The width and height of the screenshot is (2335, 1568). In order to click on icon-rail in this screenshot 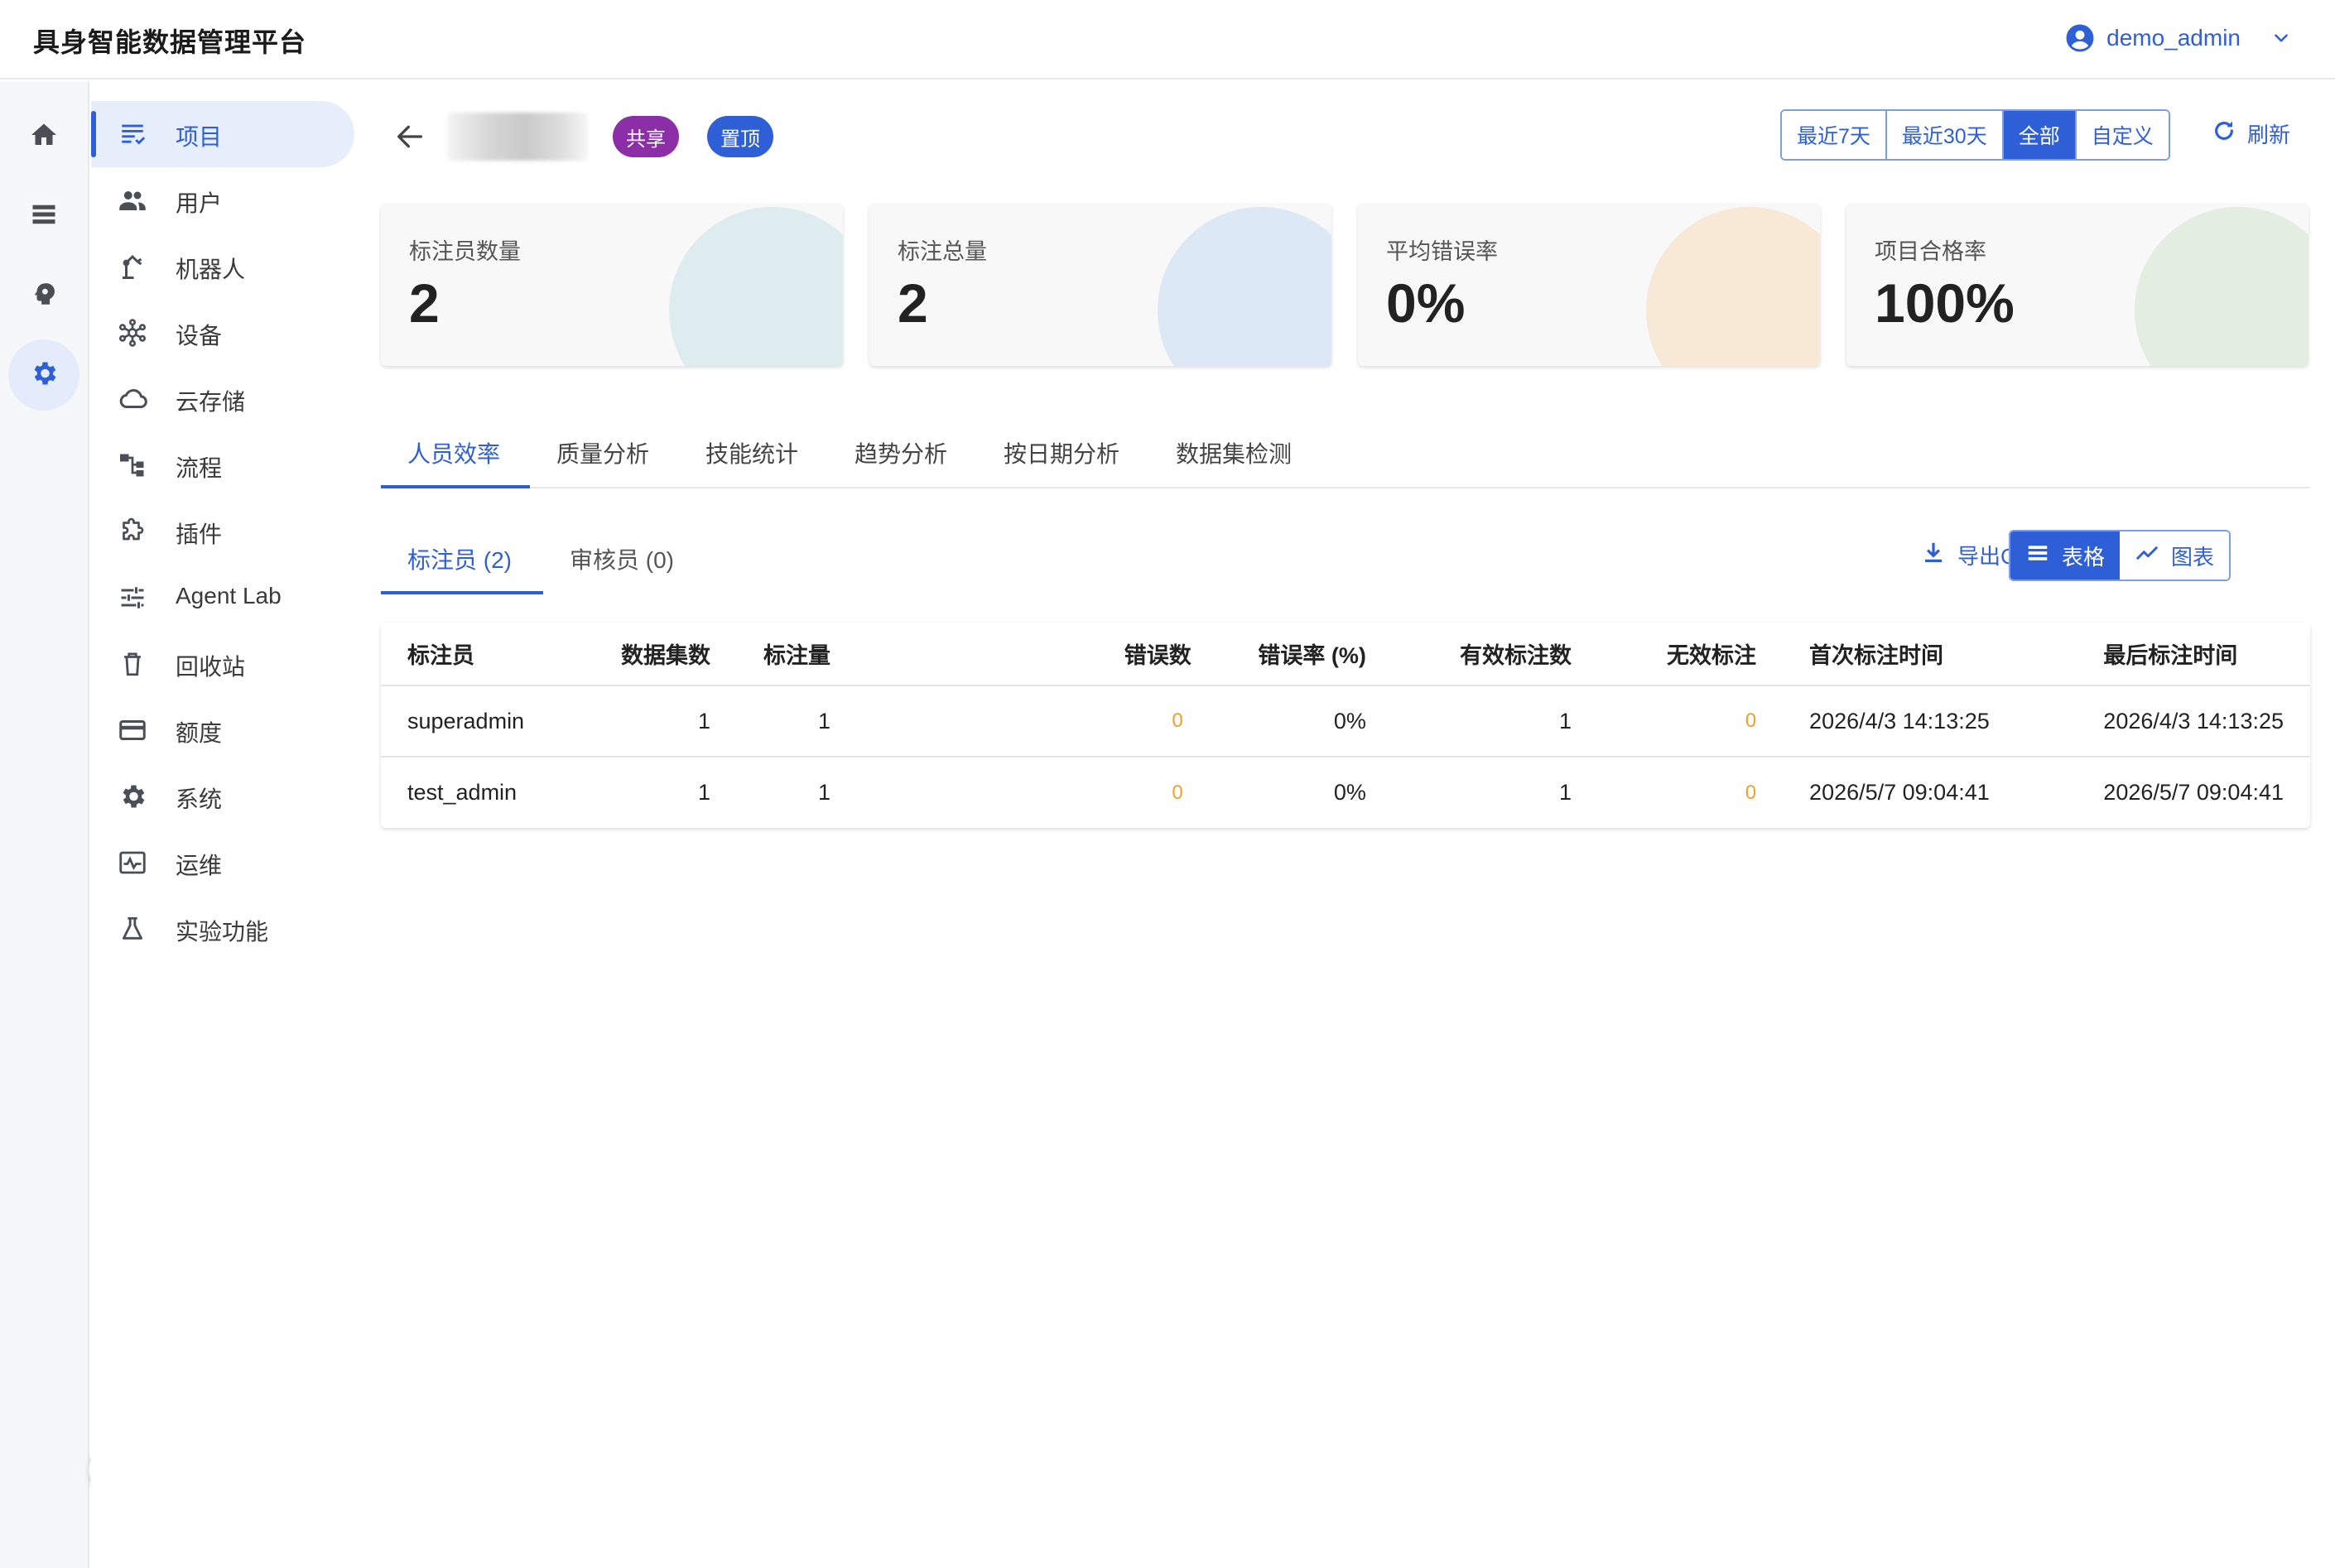, I will do `click(44, 824)`.